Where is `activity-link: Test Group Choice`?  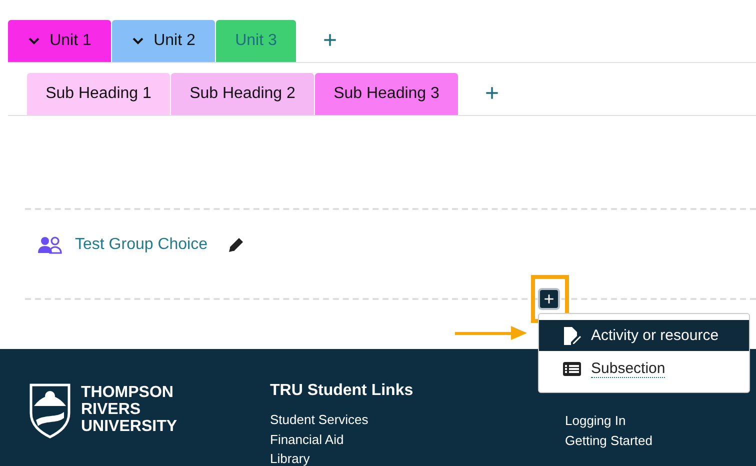
activity-link: Test Group Choice is located at coordinates (141, 245).